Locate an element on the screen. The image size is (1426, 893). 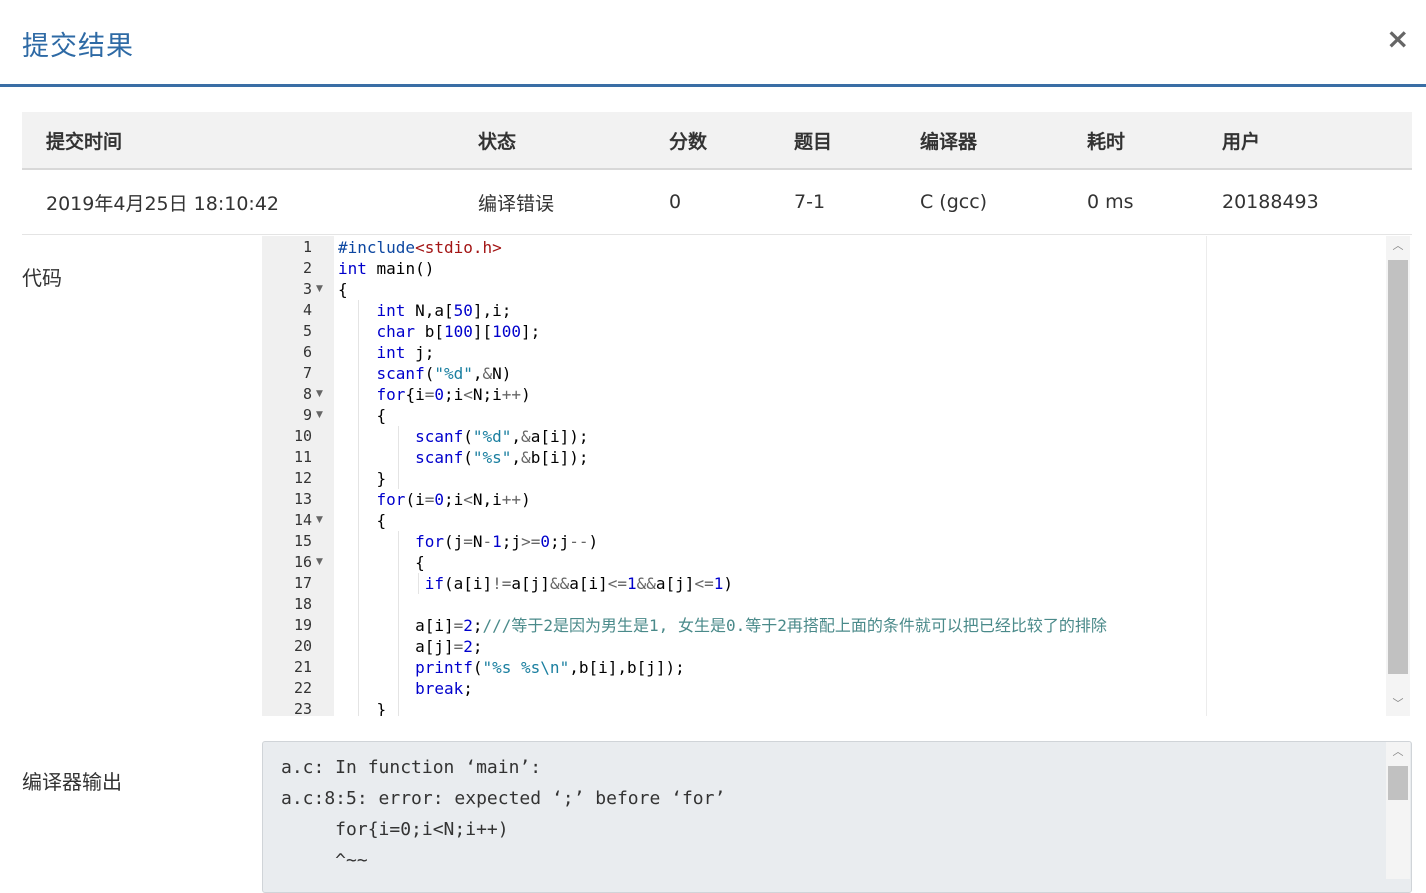
line-number: 17 is located at coordinates (302, 583).